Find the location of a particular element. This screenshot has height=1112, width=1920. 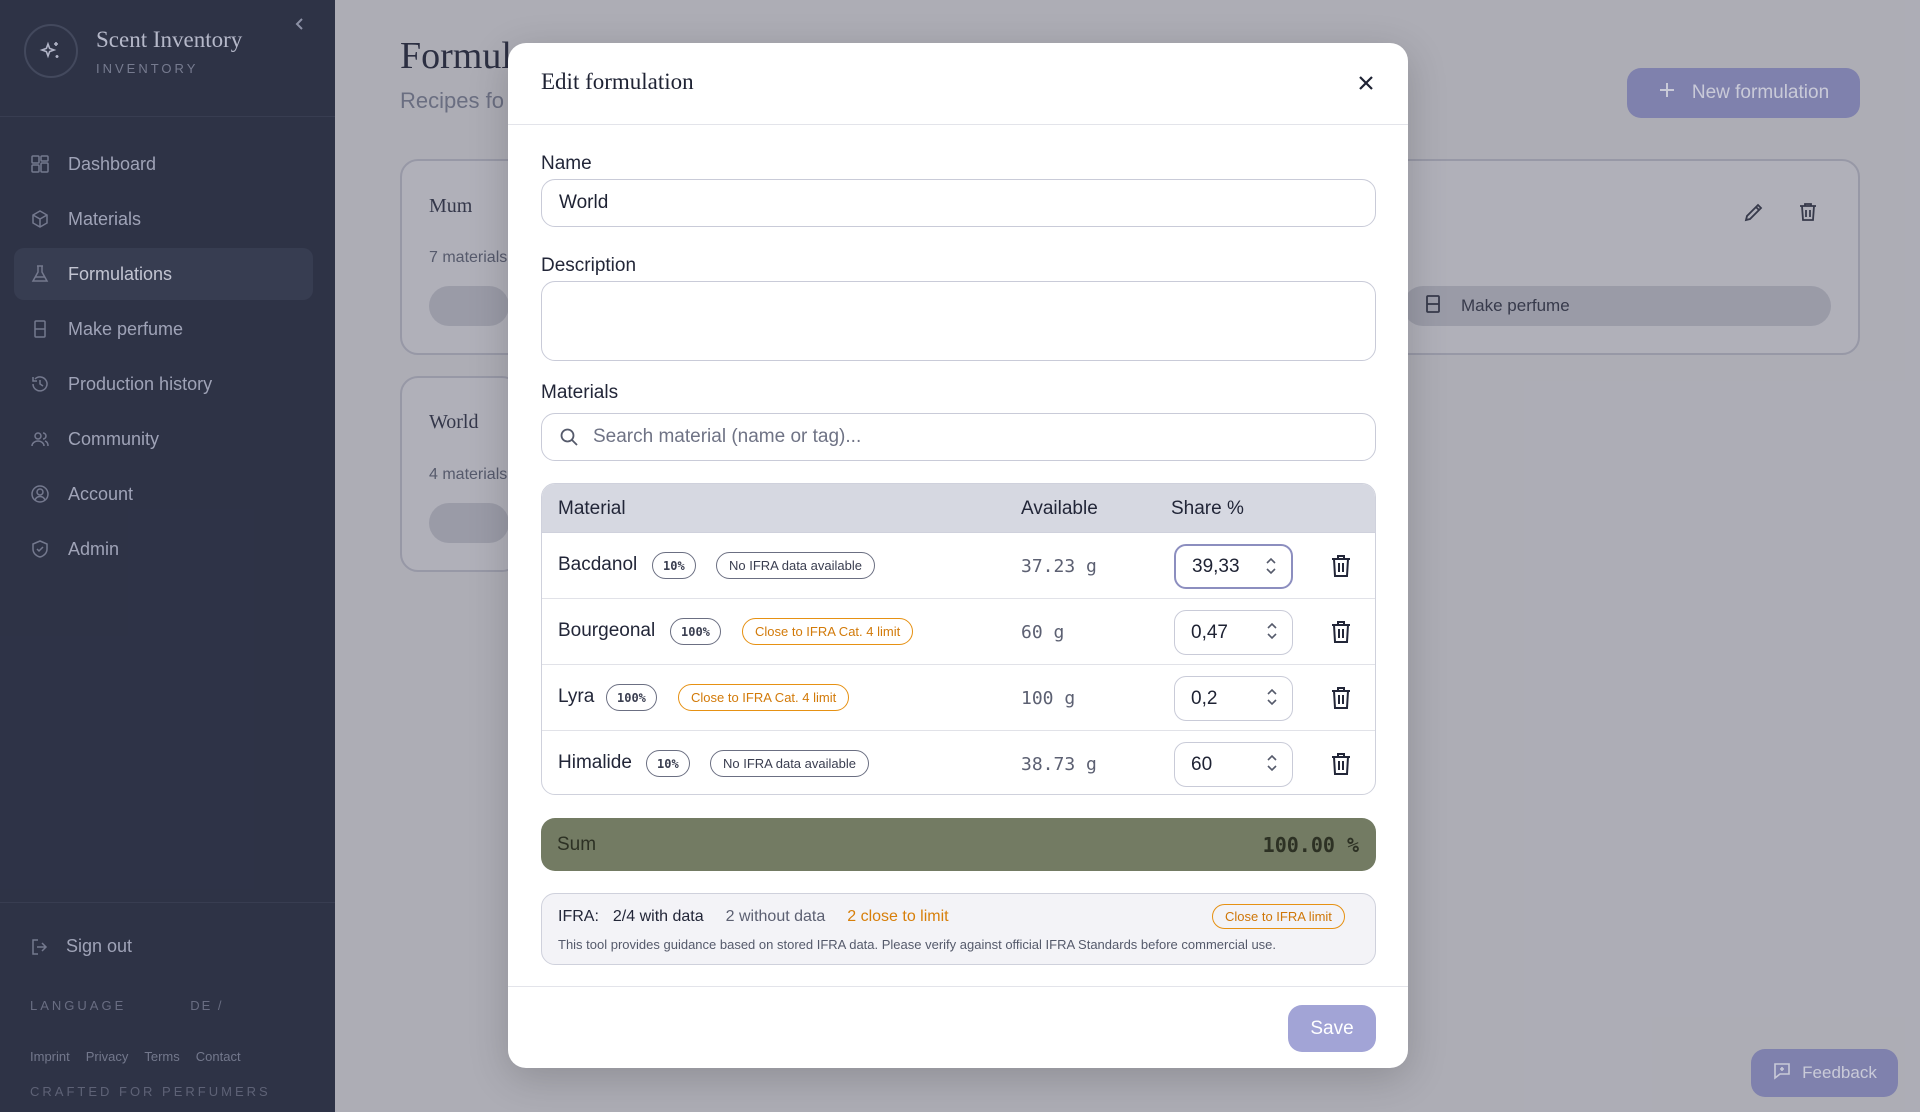

material-name: Bourgeonal is located at coordinates (607, 630).